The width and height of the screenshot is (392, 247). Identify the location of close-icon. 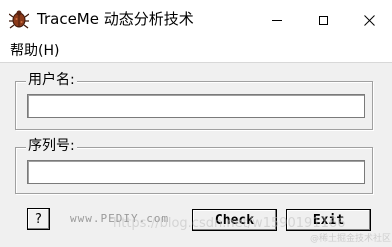
(369, 20).